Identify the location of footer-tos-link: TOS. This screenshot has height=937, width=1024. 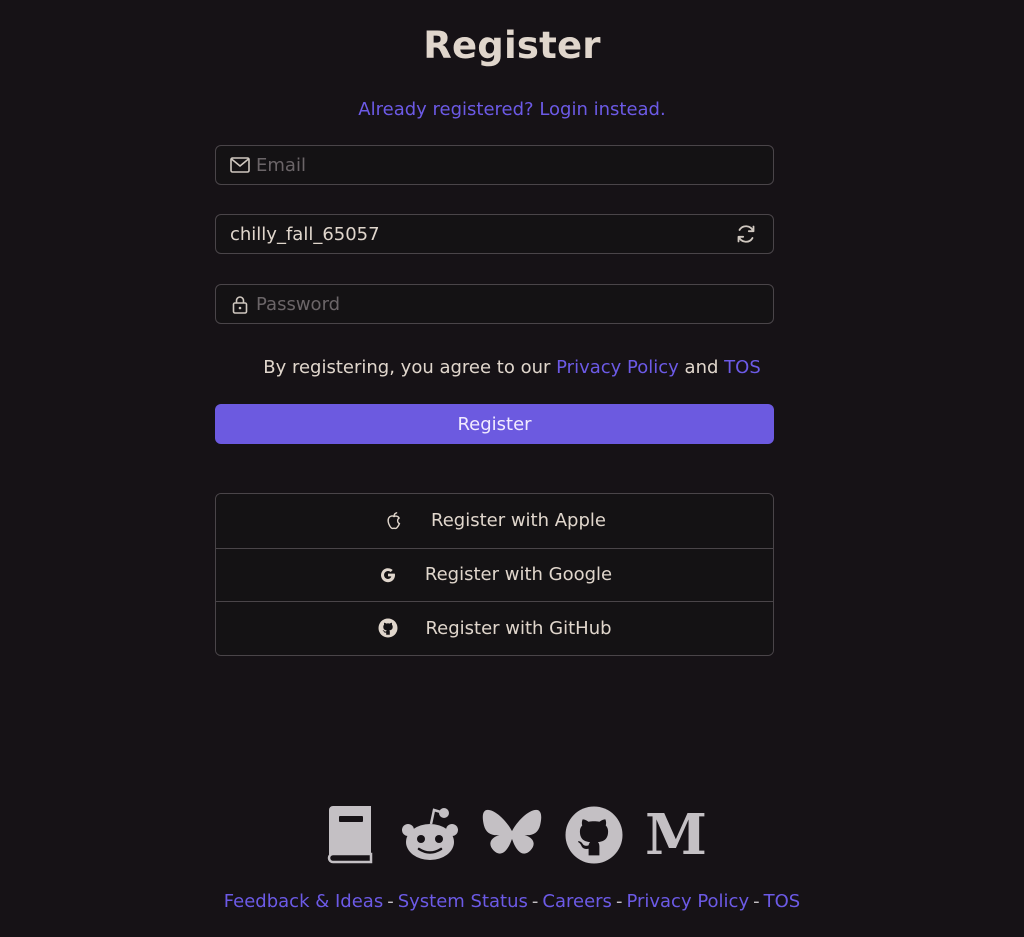
(782, 901).